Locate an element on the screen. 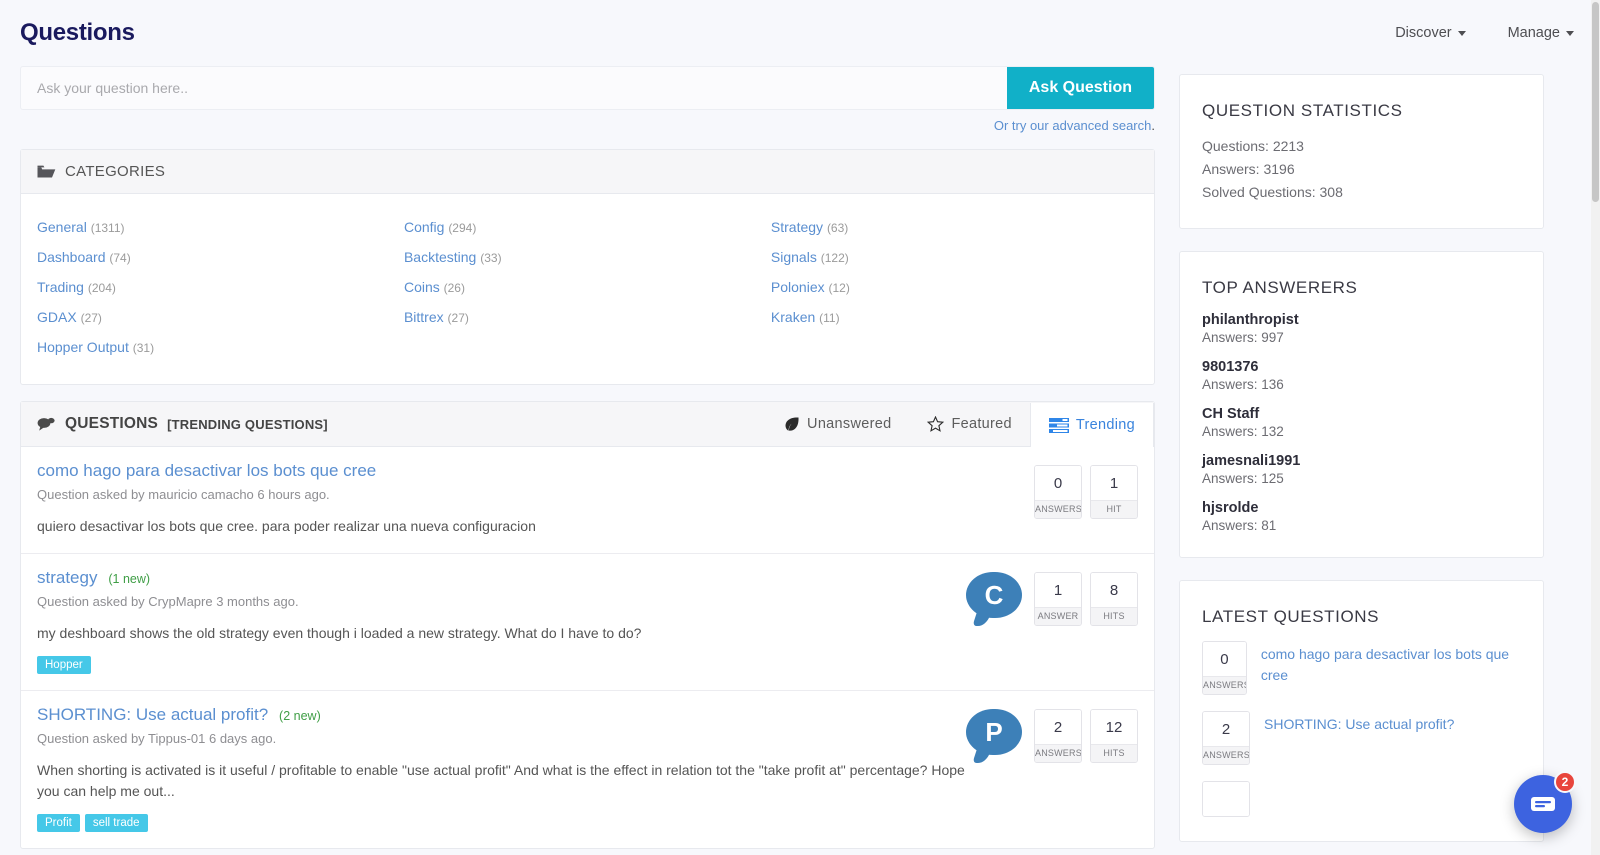 The height and width of the screenshot is (855, 1600). statistic-answers: Answers: 3196 is located at coordinates (1248, 169).